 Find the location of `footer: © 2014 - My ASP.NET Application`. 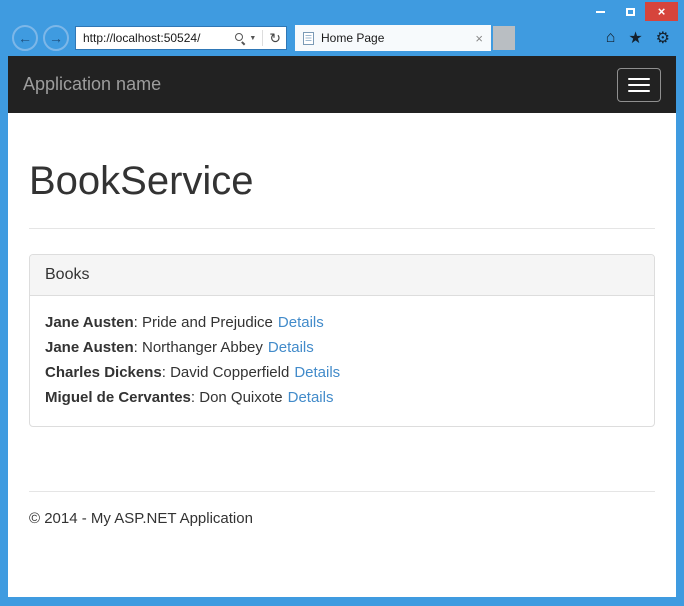

footer: © 2014 - My ASP.NET Application is located at coordinates (342, 518).